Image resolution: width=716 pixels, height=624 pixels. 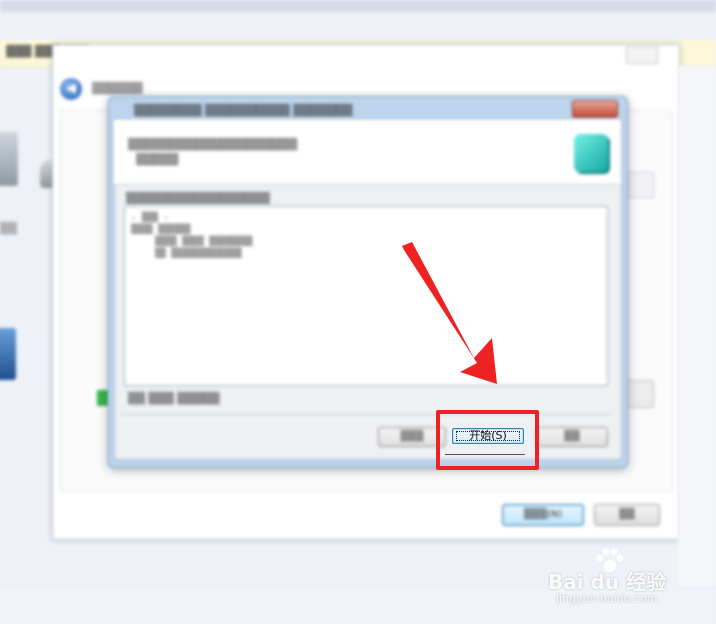 What do you see at coordinates (607, 582) in the screenshot?
I see `watermark-brand: Bai du 经验` at bounding box center [607, 582].